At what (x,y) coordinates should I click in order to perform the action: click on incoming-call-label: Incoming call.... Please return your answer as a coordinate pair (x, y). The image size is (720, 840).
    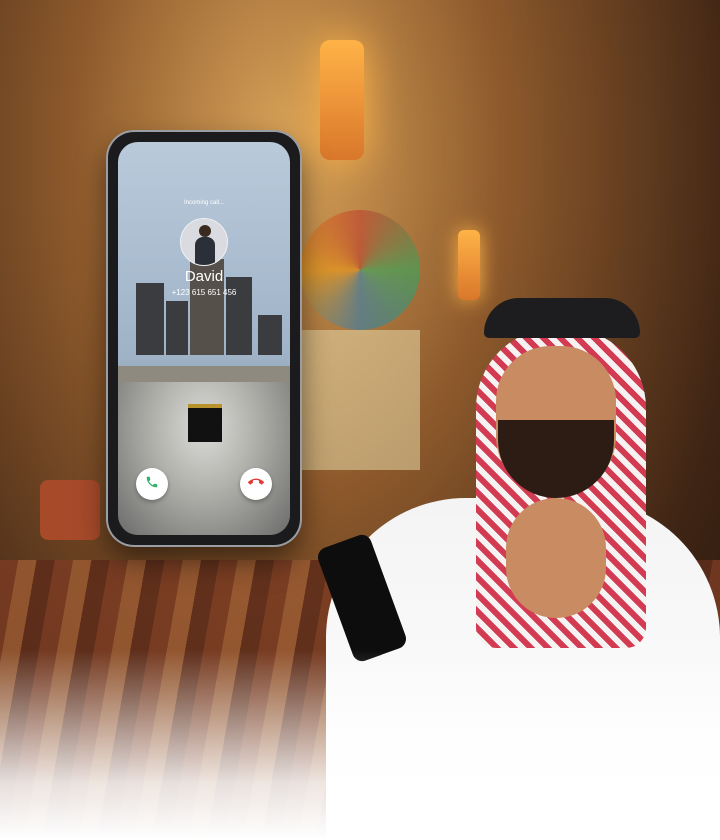
    Looking at the image, I should click on (204, 203).